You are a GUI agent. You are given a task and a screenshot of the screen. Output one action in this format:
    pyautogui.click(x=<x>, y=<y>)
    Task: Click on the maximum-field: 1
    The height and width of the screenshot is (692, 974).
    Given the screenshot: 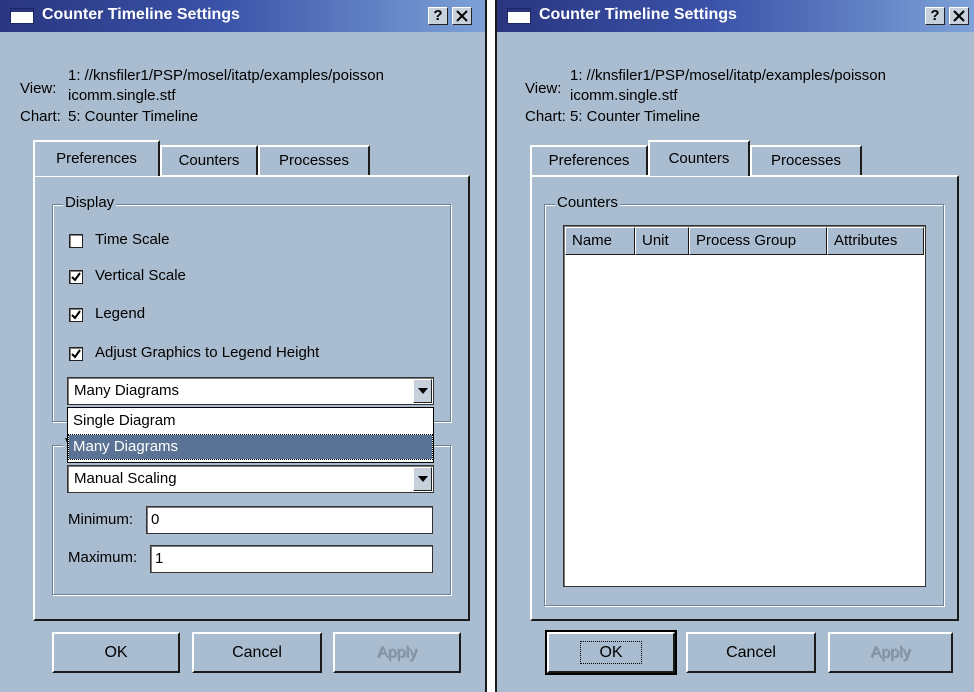 What is the action you would take?
    pyautogui.click(x=291, y=559)
    